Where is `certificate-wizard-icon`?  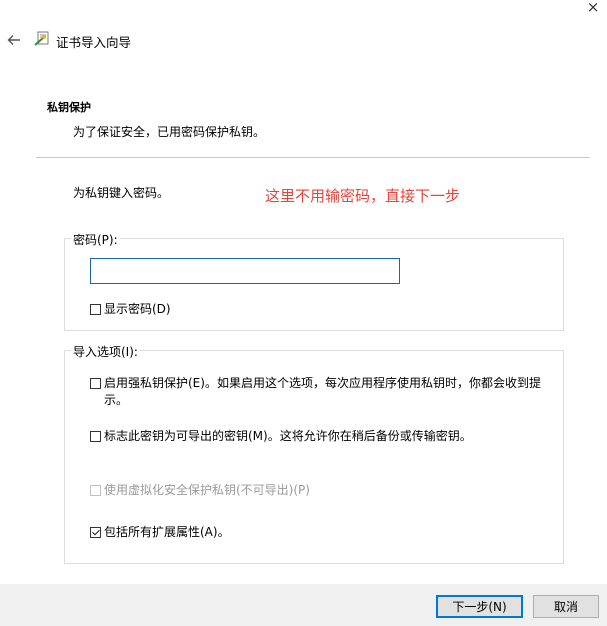 certificate-wizard-icon is located at coordinates (43, 39).